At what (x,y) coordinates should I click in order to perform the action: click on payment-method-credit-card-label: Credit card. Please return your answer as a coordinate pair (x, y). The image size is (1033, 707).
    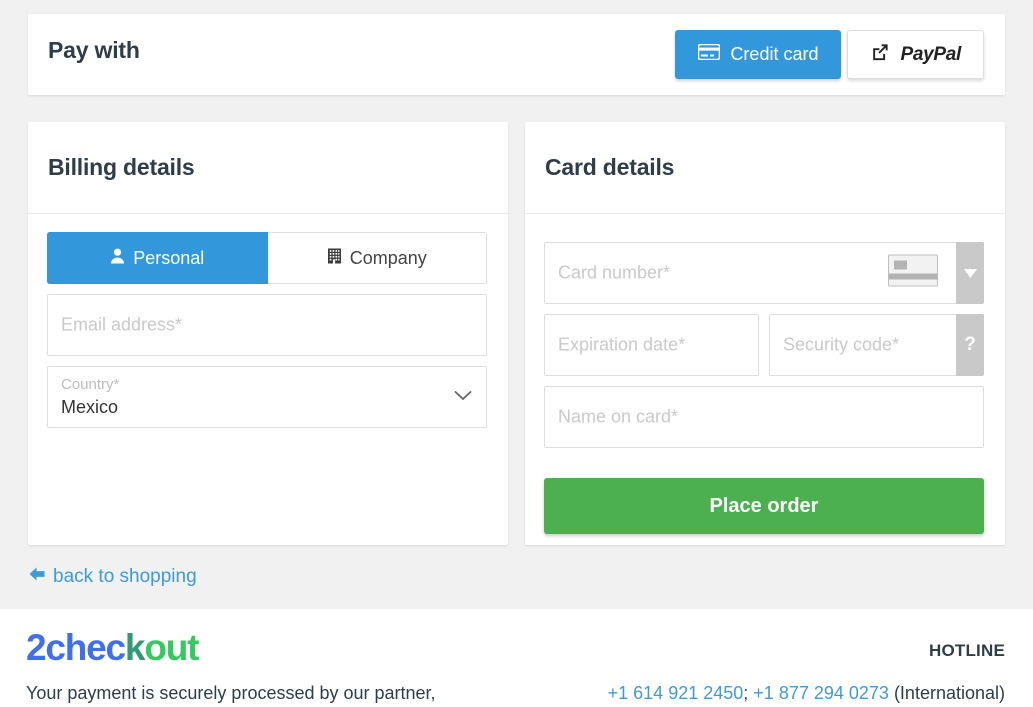
    Looking at the image, I should click on (774, 54).